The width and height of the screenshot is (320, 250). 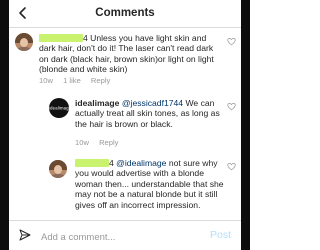 What do you see at coordinates (141, 163) in the screenshot?
I see `mention-link: @idealimage` at bounding box center [141, 163].